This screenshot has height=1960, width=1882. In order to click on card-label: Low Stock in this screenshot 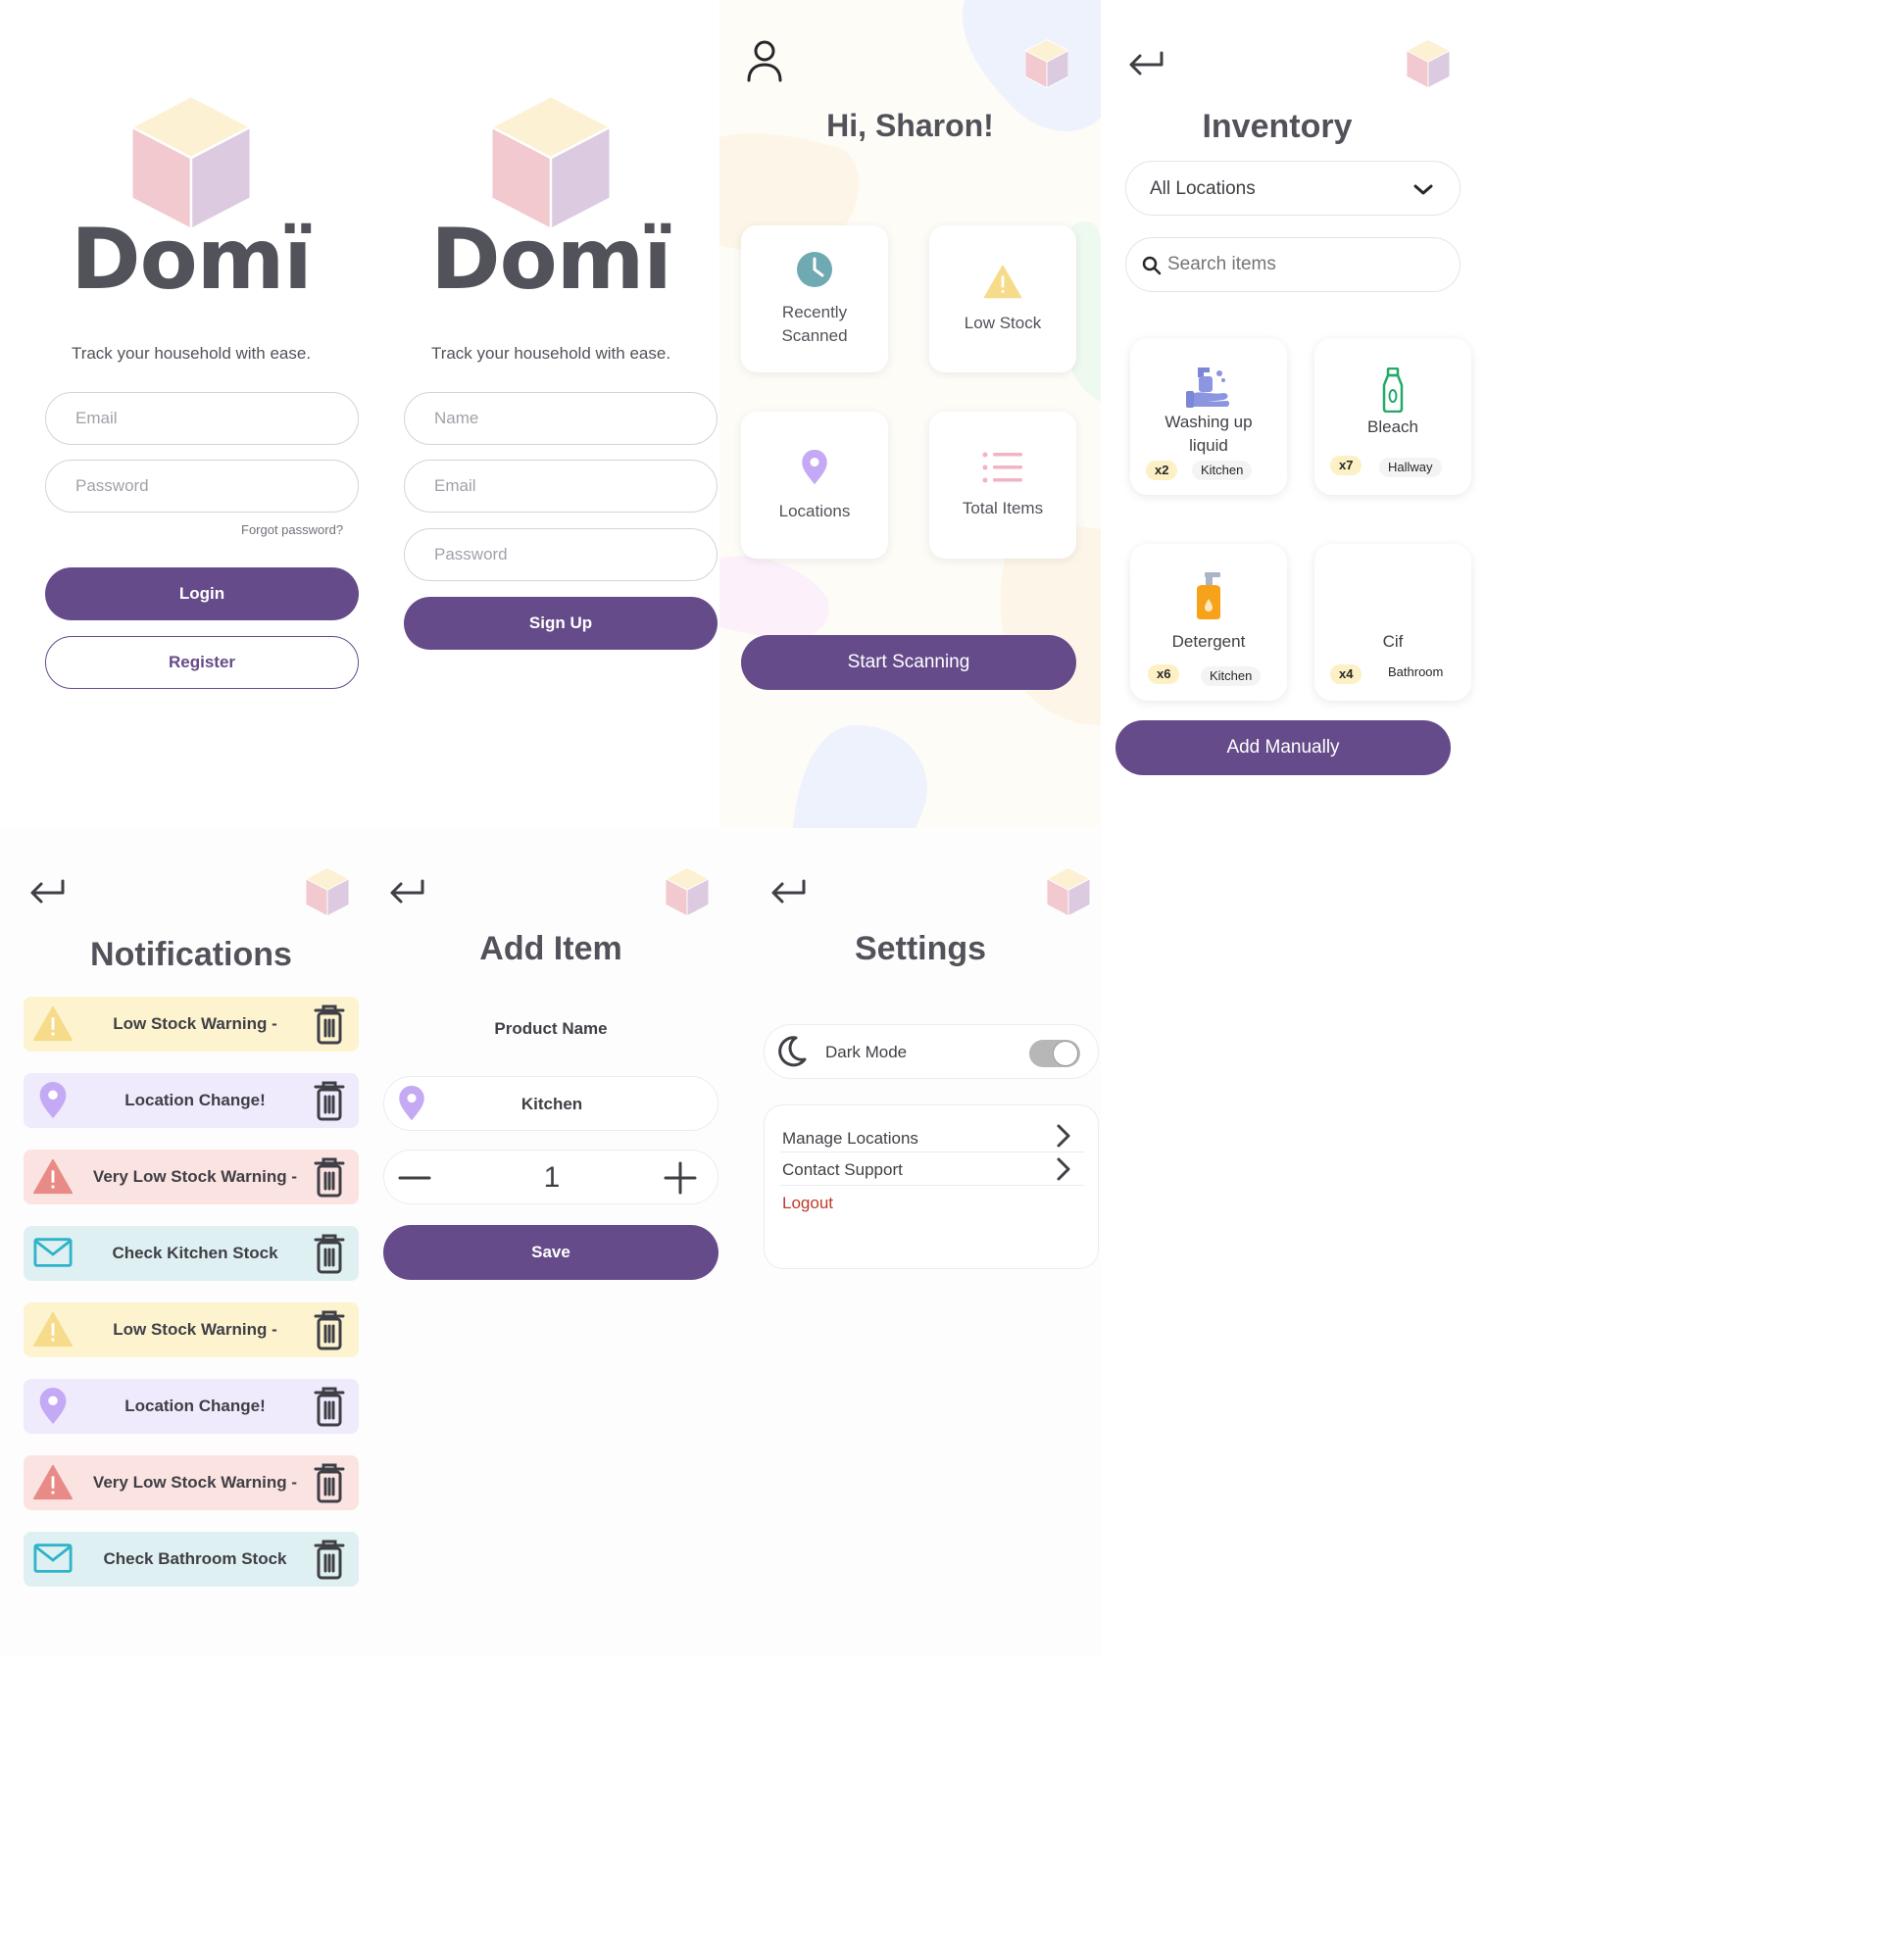, I will do `click(1003, 323)`.